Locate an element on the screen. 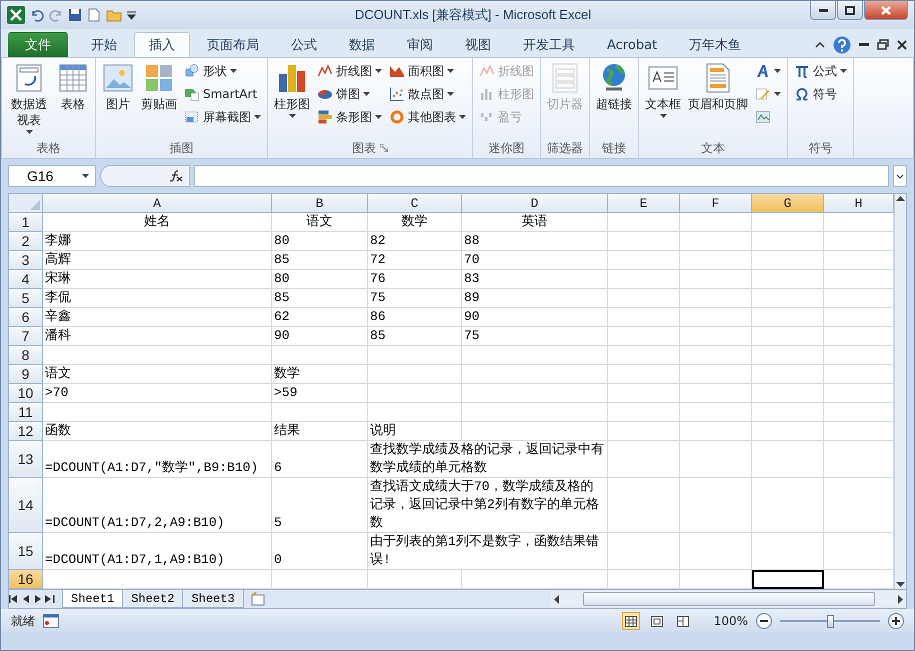  group-label: 插图 is located at coordinates (182, 148).